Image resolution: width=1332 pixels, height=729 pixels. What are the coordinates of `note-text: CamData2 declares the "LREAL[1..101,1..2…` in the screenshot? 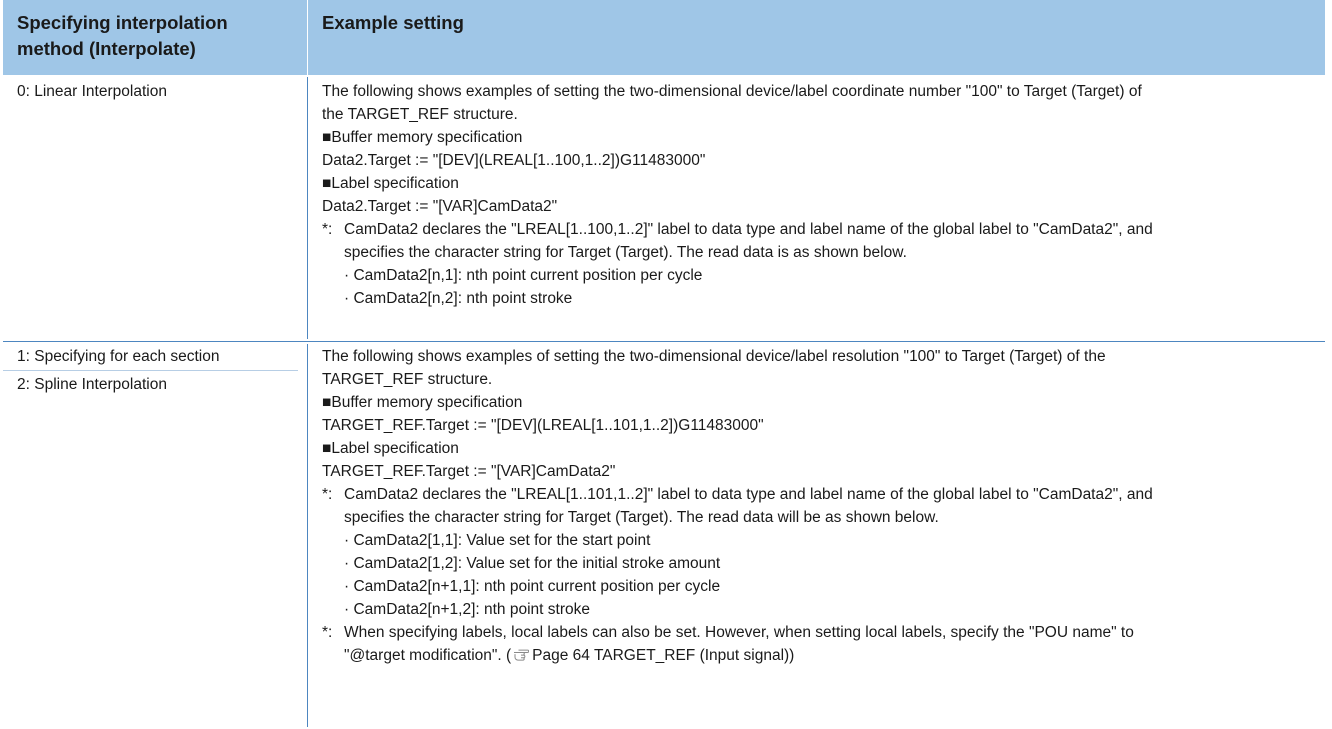 It's located at (834, 552).